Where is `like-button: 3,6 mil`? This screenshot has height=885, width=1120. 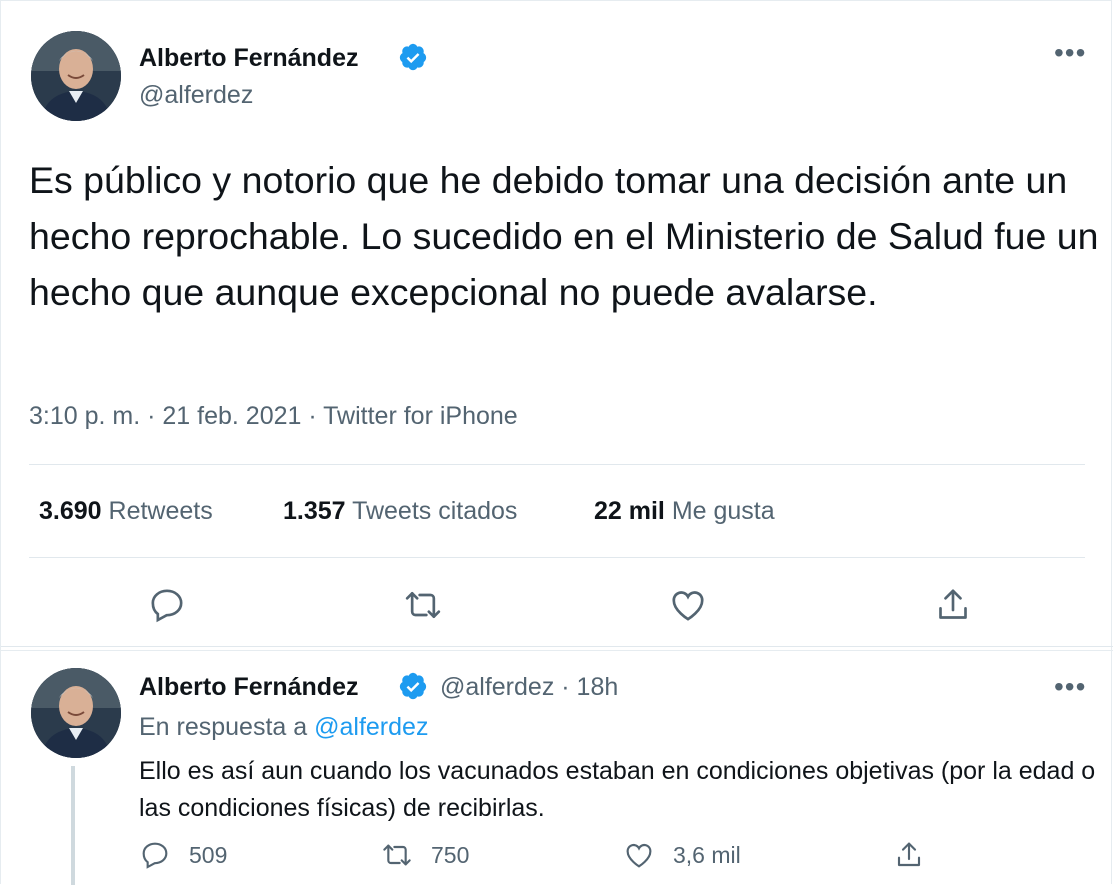 like-button: 3,6 mil is located at coordinates (682, 855).